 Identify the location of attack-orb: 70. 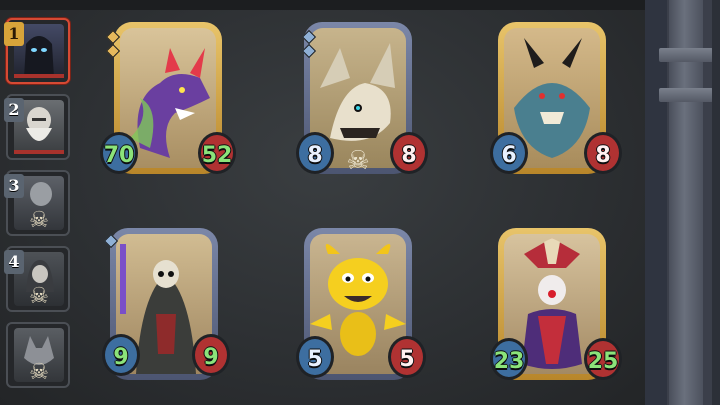
(119, 153).